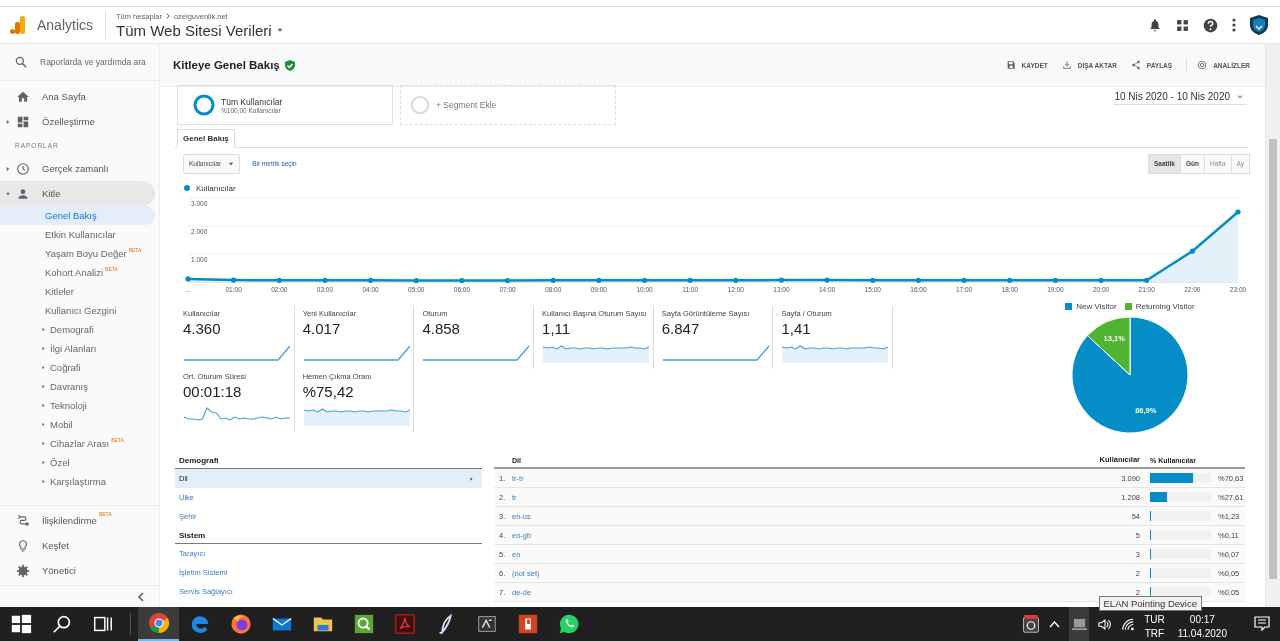 This screenshot has height=641, width=1280. I want to click on nav-subitem: Etkin Kullanıcılar, so click(77, 234).